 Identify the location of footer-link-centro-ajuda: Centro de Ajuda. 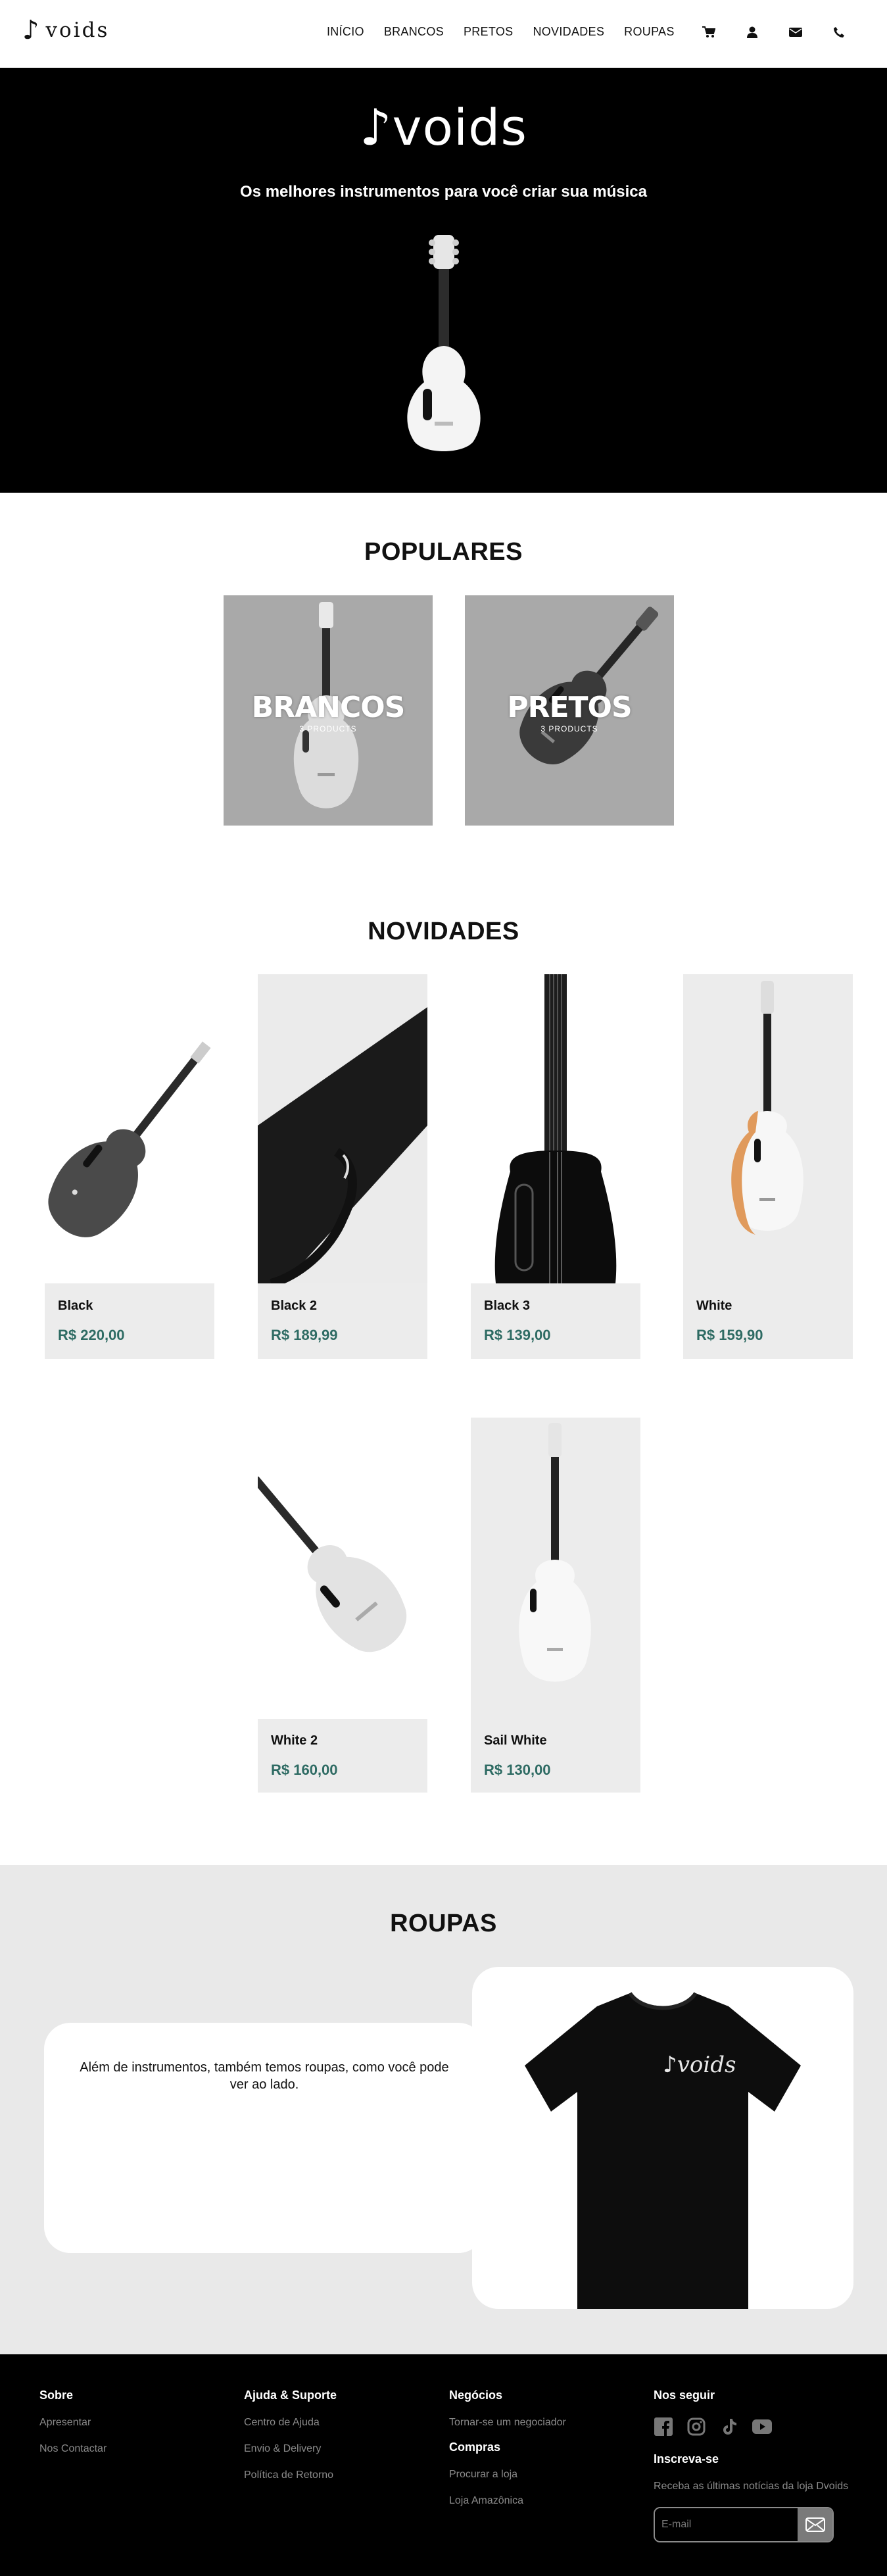
(290, 2423).